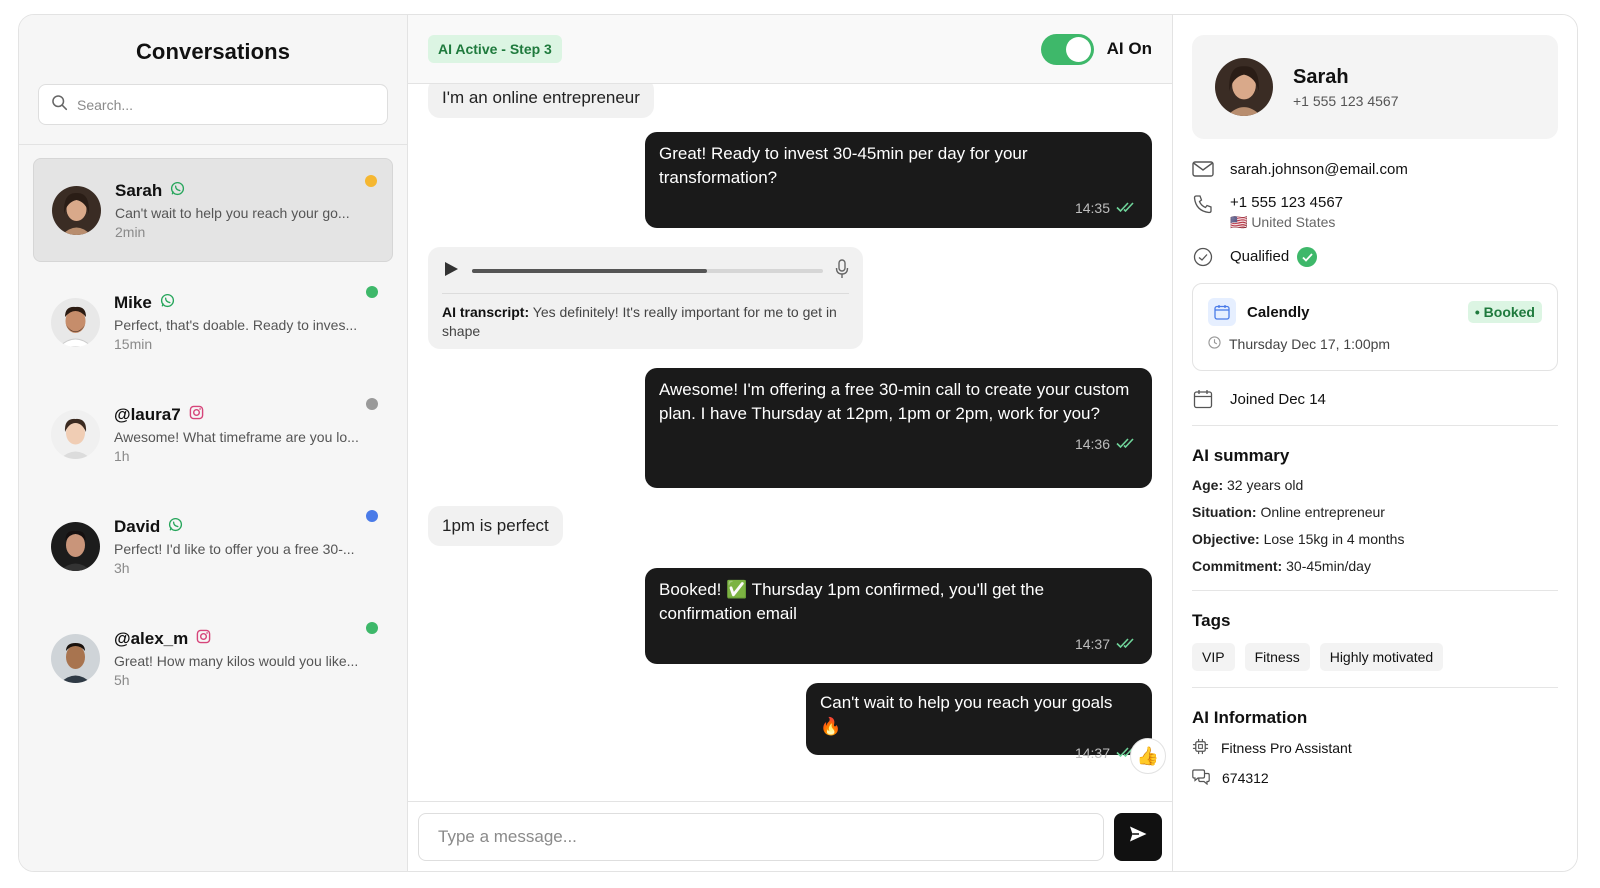 The height and width of the screenshot is (888, 1600). Describe the element at coordinates (1092, 208) in the screenshot. I see `message-time: 14:35` at that location.